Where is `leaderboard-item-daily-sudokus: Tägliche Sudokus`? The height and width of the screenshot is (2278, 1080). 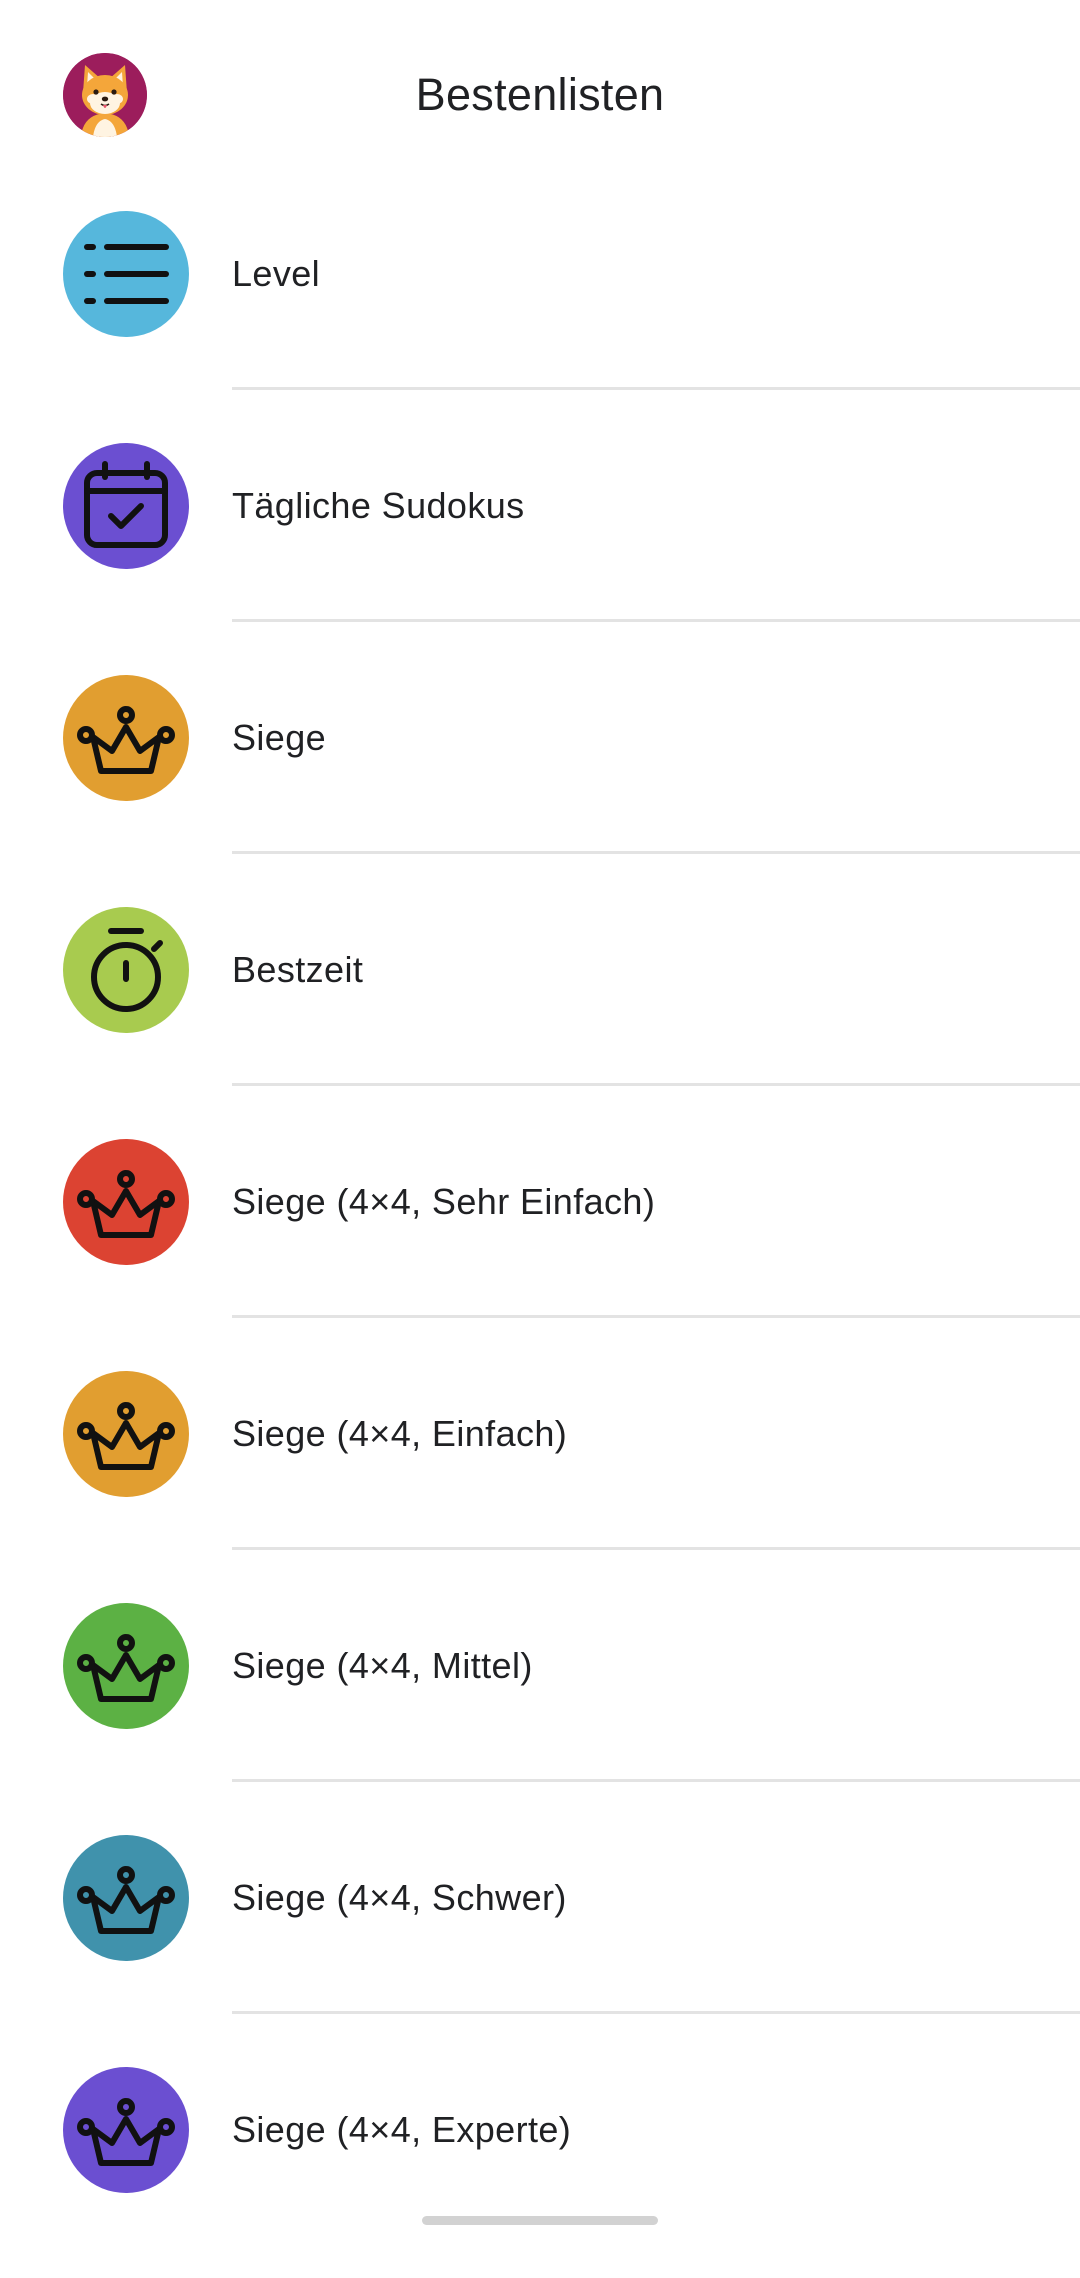 leaderboard-item-daily-sudokus: Tägliche Sudokus is located at coordinates (540, 538).